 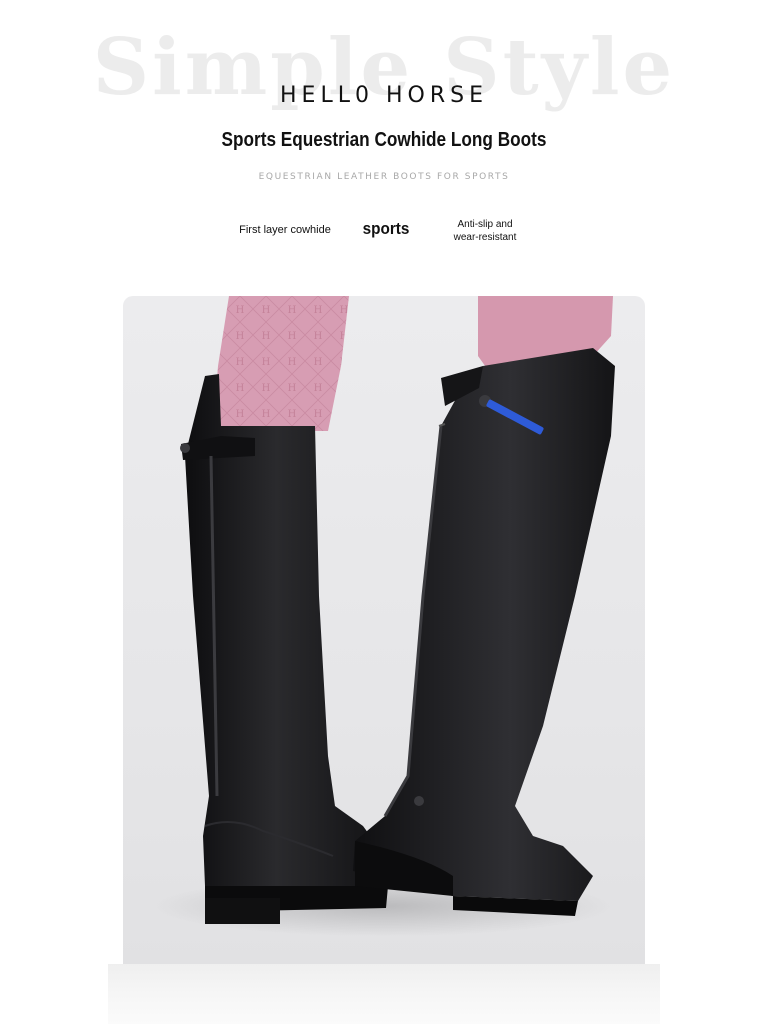 I want to click on floor-texture, so click(x=384, y=994).